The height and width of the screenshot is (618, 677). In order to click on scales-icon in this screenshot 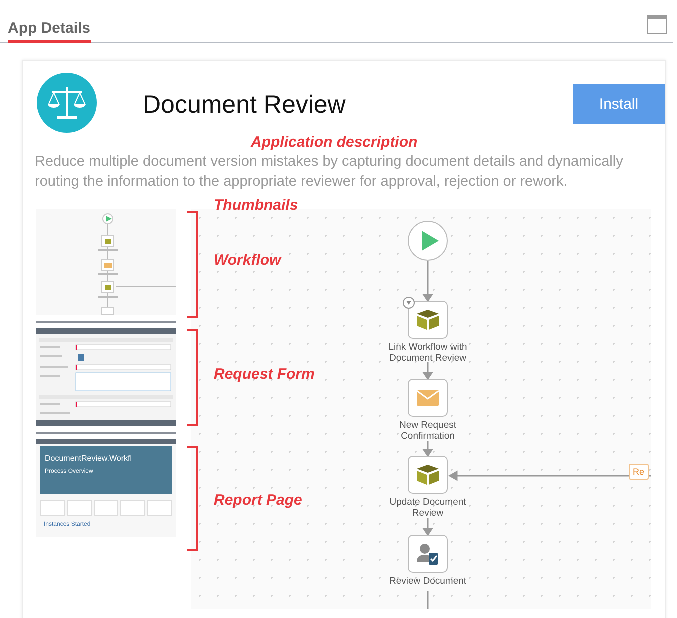, I will do `click(67, 103)`.